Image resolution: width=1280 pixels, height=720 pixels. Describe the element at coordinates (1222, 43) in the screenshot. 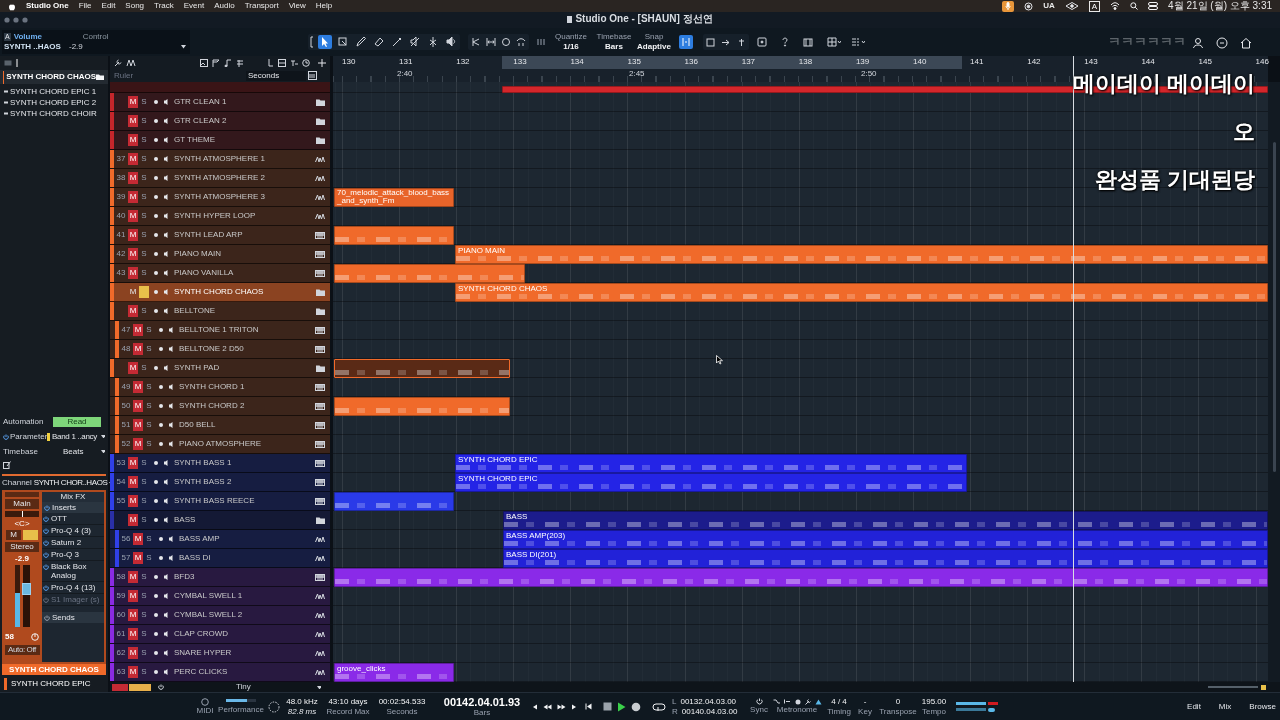

I see `account-circle-icon` at that location.